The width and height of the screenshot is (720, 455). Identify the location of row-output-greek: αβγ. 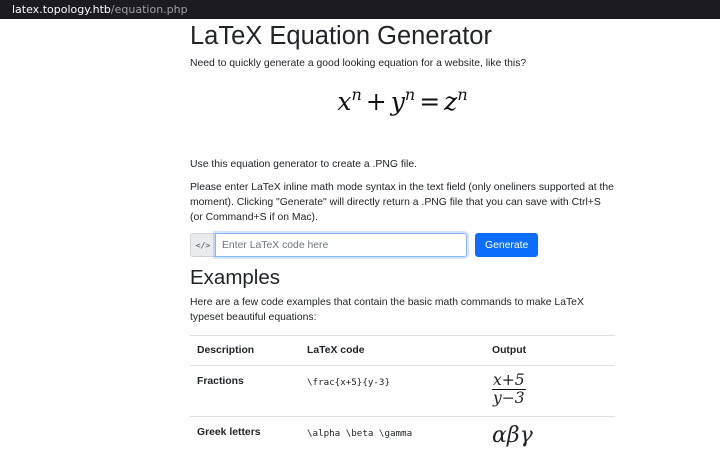
(550, 432).